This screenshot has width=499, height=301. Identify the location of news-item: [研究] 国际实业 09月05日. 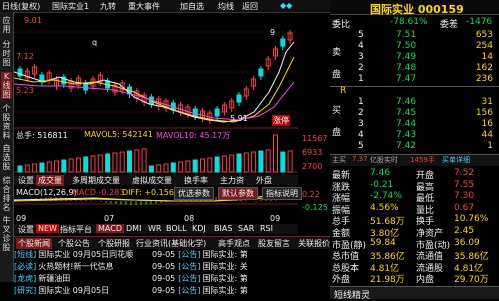
(61, 290).